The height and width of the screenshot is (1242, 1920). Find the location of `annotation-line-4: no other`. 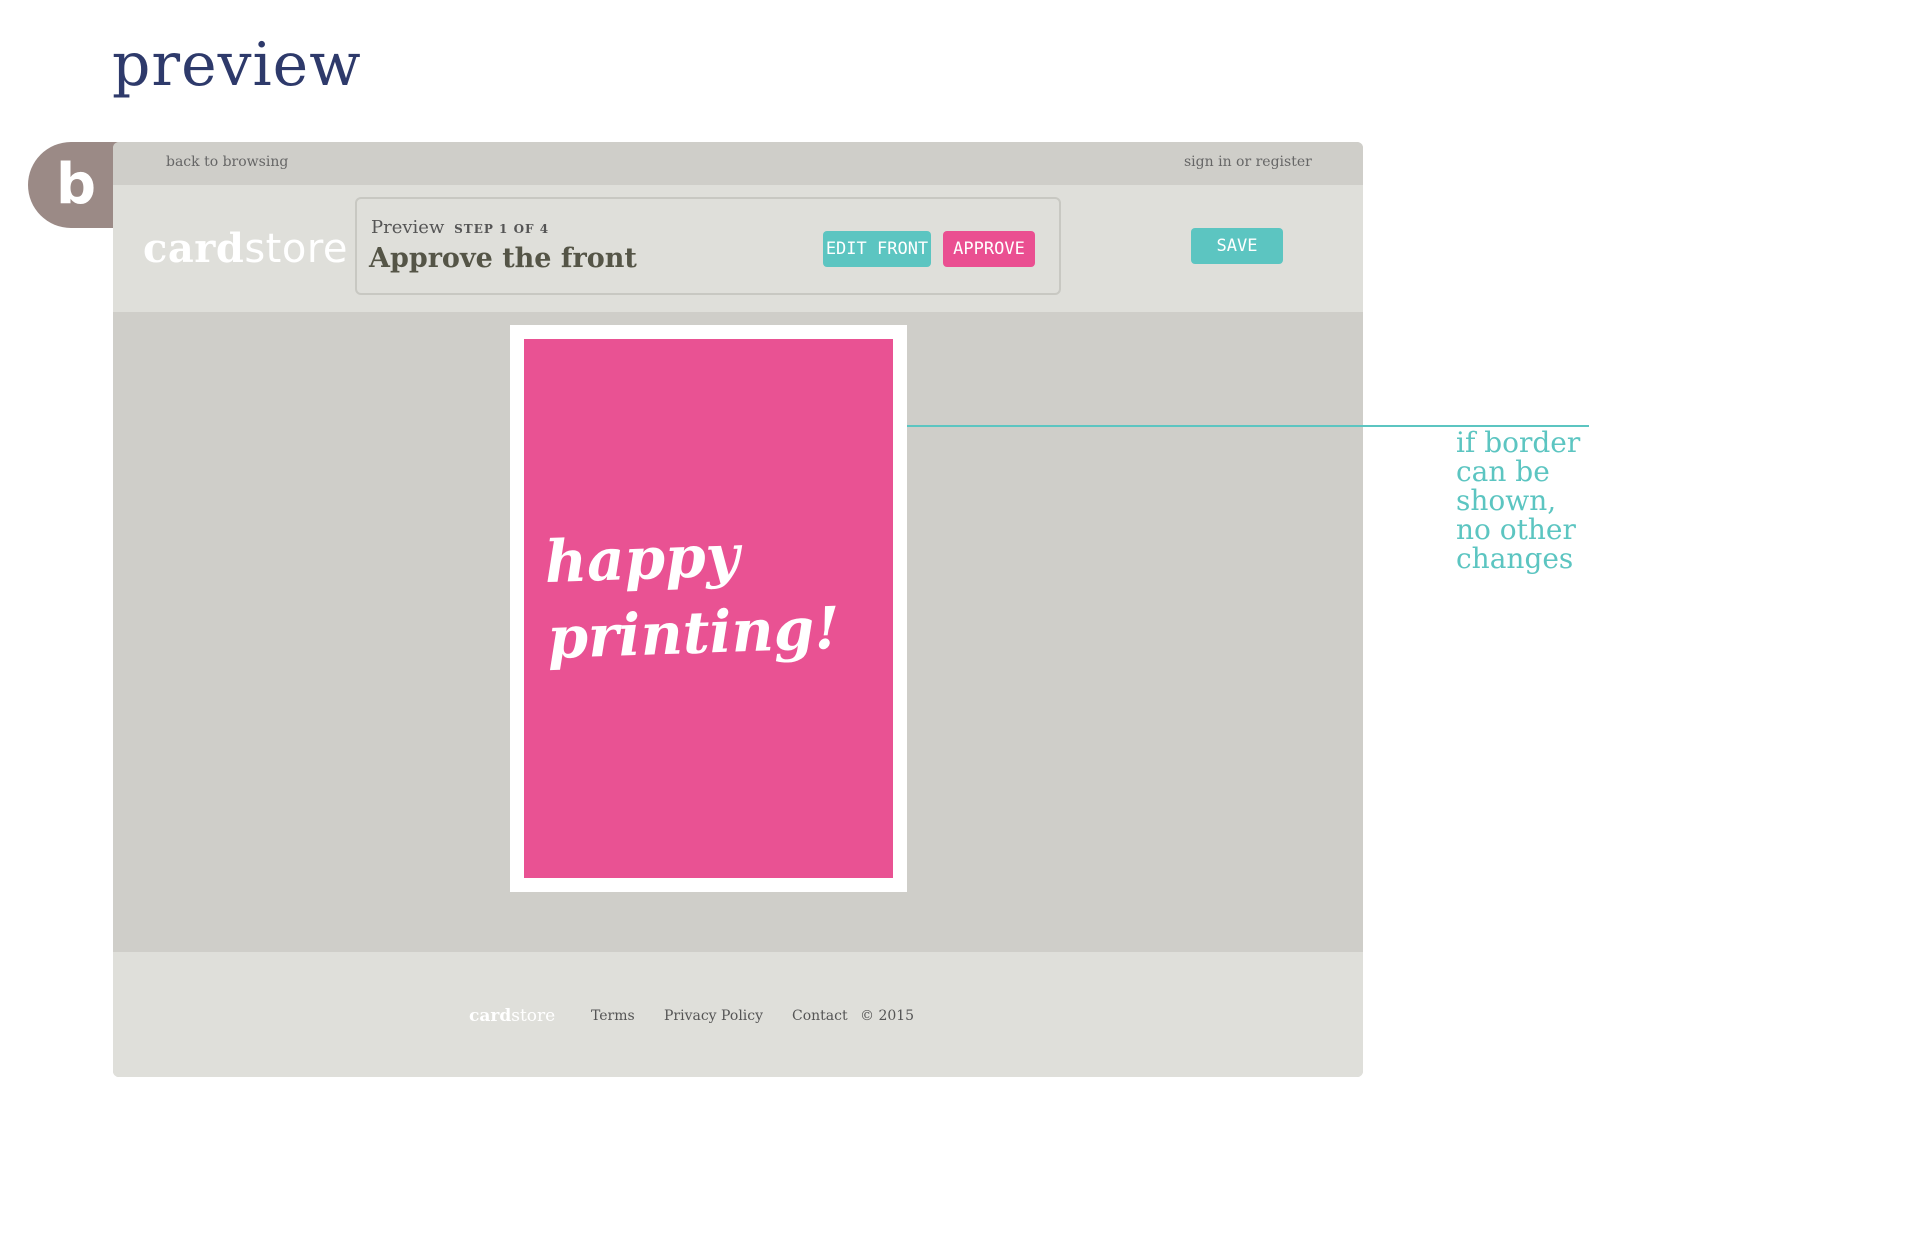

annotation-line-4: no other is located at coordinates (1516, 529).